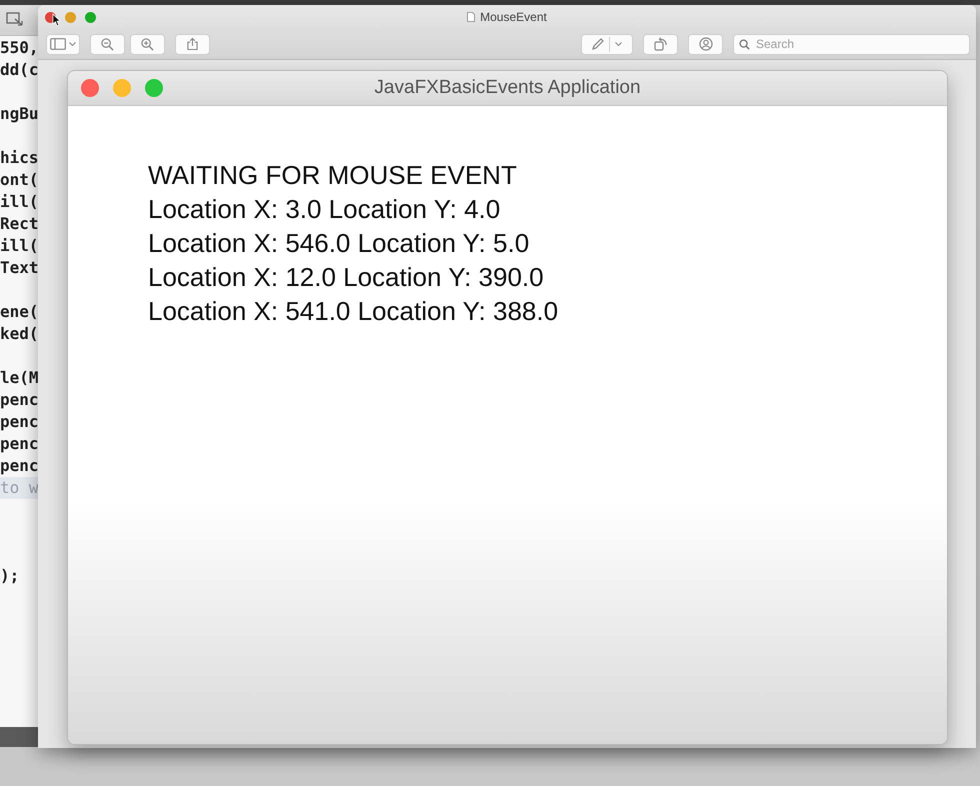  Describe the element at coordinates (339, 243) in the screenshot. I see `event-log-line: Location X: 546.0 Location Y: 5.0` at that location.